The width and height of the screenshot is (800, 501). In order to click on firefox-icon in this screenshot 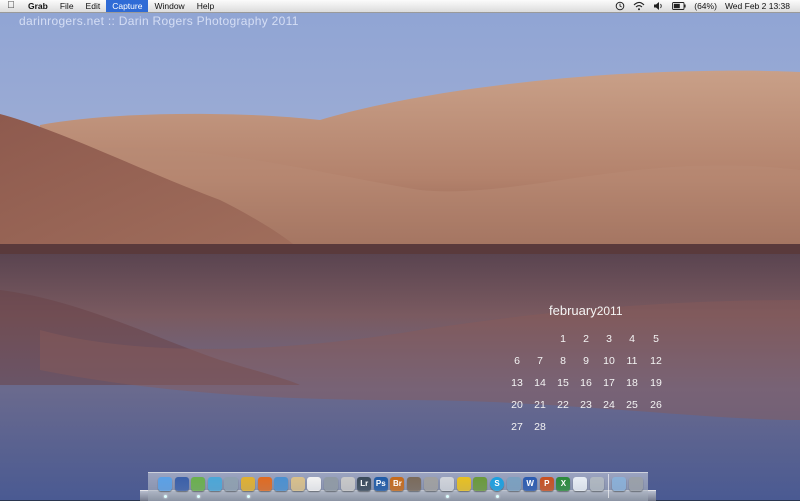, I will do `click(264, 484)`.